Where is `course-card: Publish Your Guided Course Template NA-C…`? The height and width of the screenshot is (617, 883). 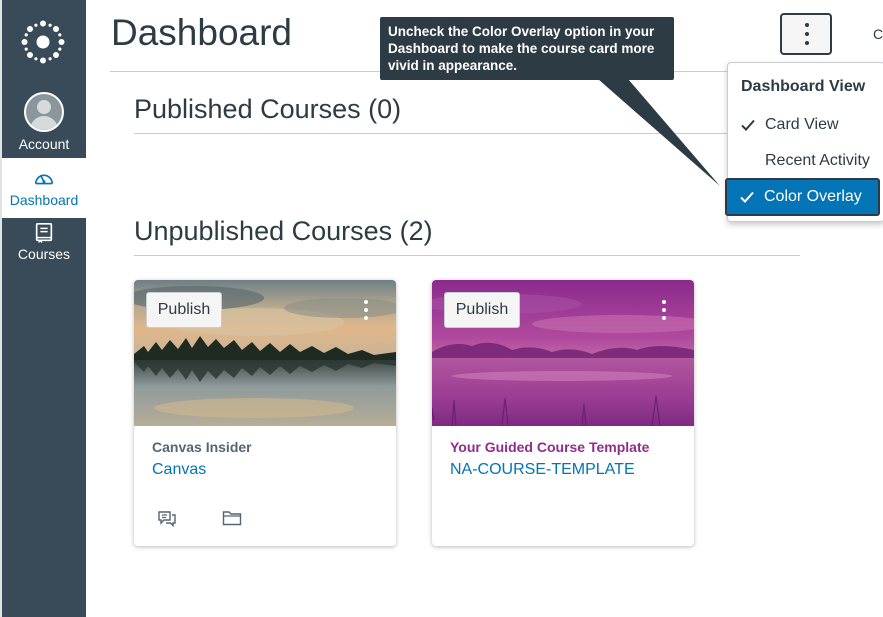 course-card: Publish Your Guided Course Template NA-C… is located at coordinates (563, 413).